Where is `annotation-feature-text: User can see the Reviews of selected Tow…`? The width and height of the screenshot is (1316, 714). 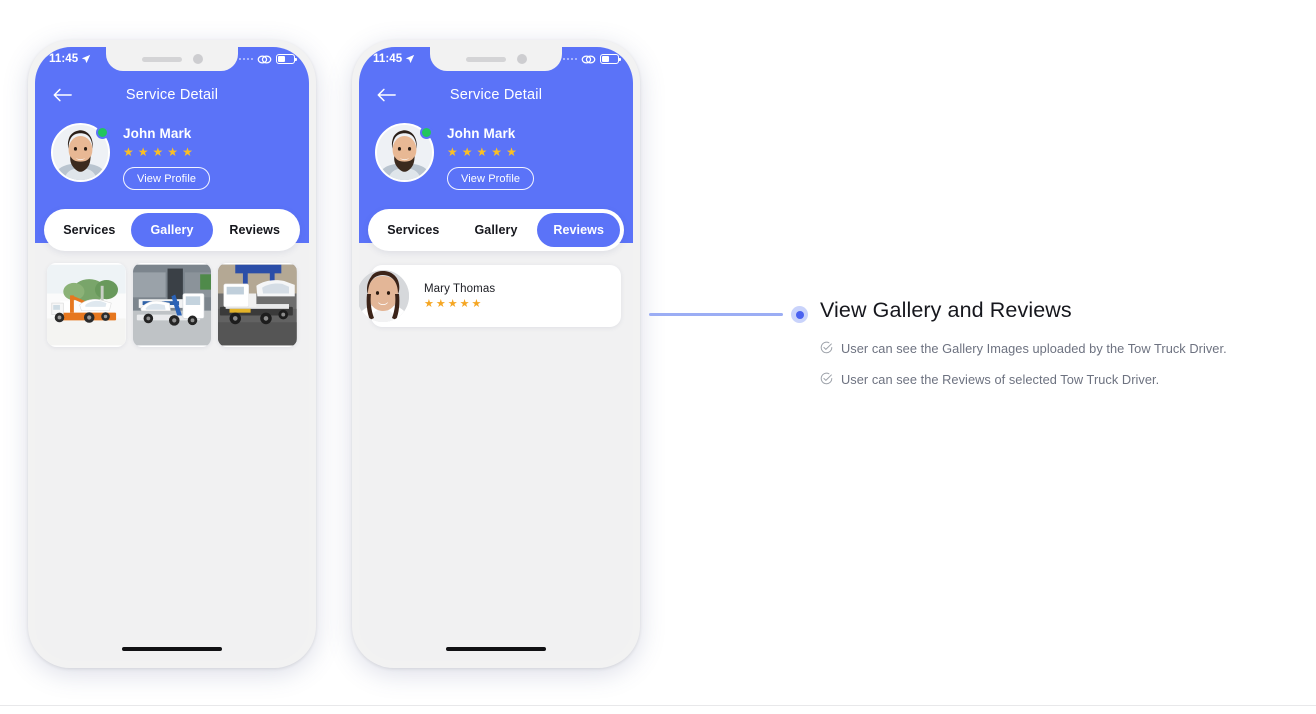
annotation-feature-text: User can see the Reviews of selected Tow… is located at coordinates (1000, 380).